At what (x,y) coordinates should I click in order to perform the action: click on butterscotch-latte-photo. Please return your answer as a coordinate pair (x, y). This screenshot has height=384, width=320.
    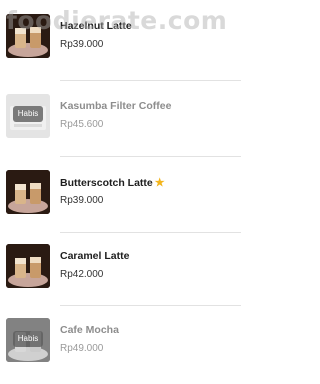
    Looking at the image, I should click on (28, 192).